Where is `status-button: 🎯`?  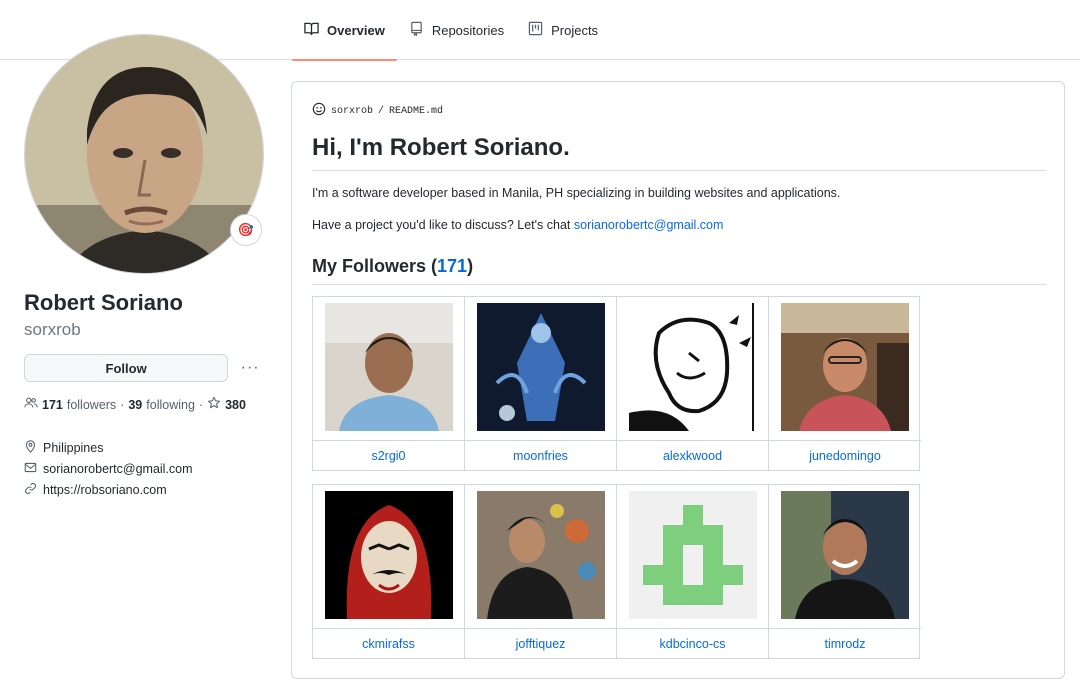 status-button: 🎯 is located at coordinates (246, 230).